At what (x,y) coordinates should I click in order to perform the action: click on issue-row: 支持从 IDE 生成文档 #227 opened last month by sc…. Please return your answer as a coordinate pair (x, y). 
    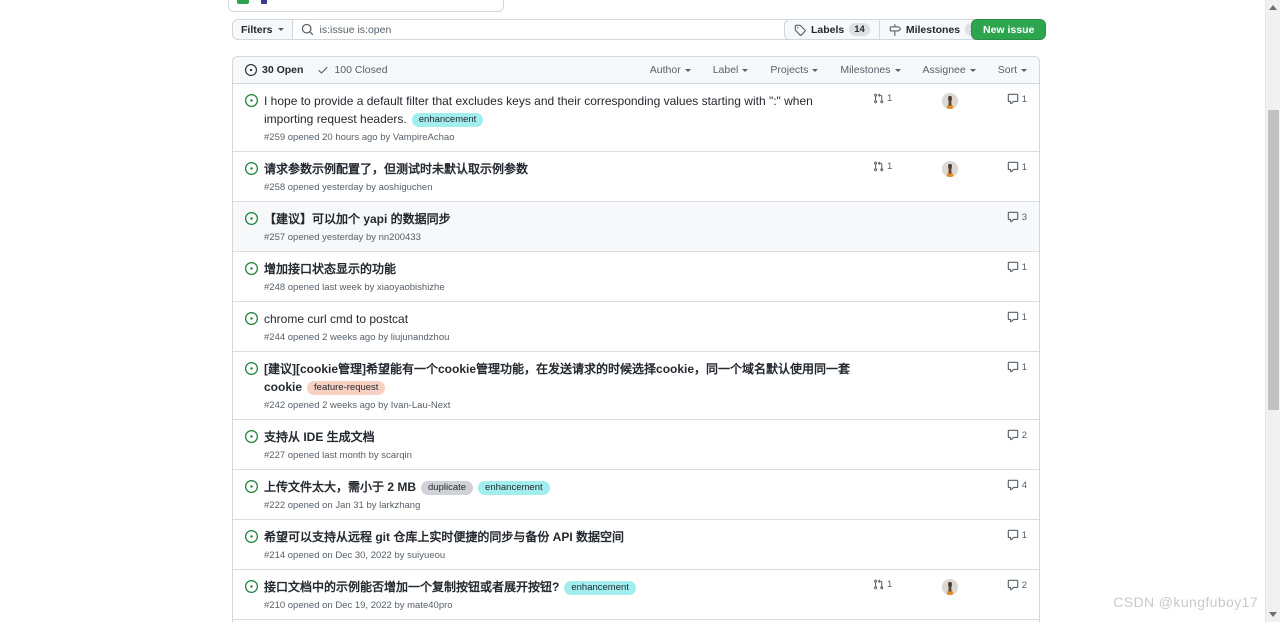
    Looking at the image, I should click on (636, 444).